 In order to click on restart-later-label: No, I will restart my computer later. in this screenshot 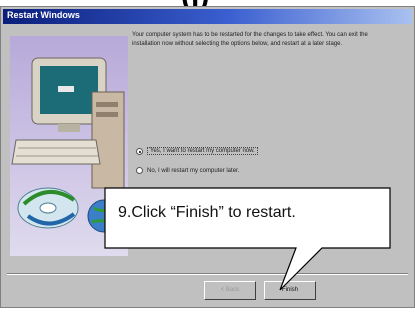, I will do `click(193, 171)`.